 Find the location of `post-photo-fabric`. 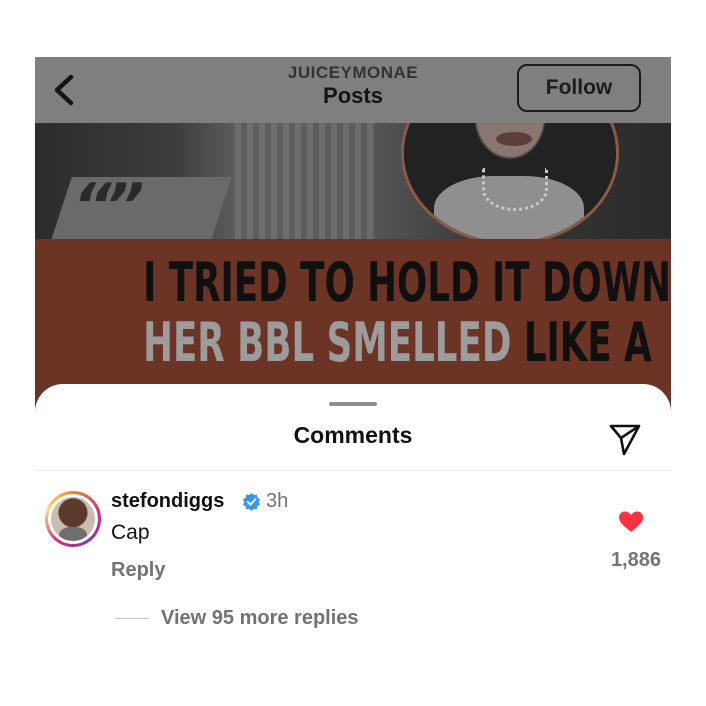

post-photo-fabric is located at coordinates (305, 181).